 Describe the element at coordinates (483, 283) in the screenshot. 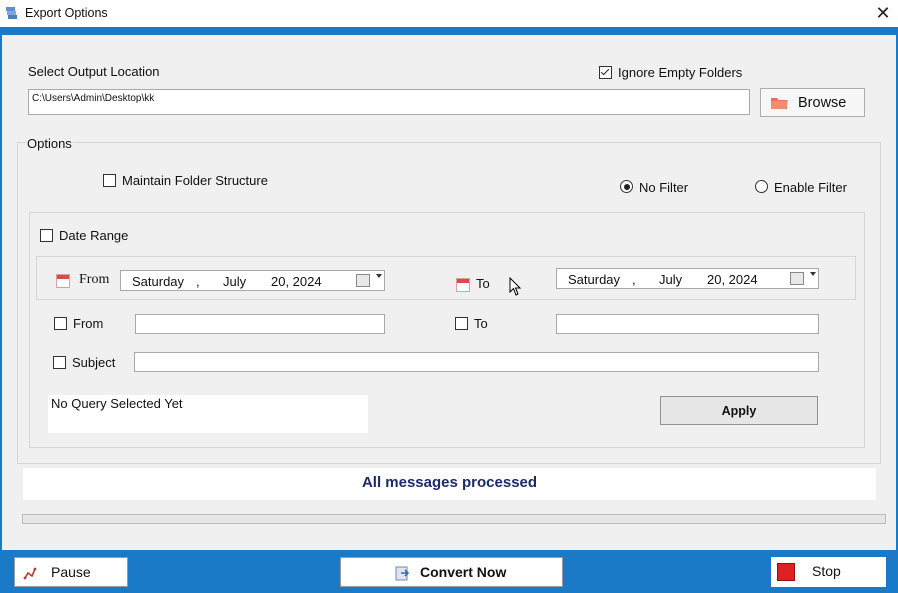

I see `to-date-label: To` at that location.